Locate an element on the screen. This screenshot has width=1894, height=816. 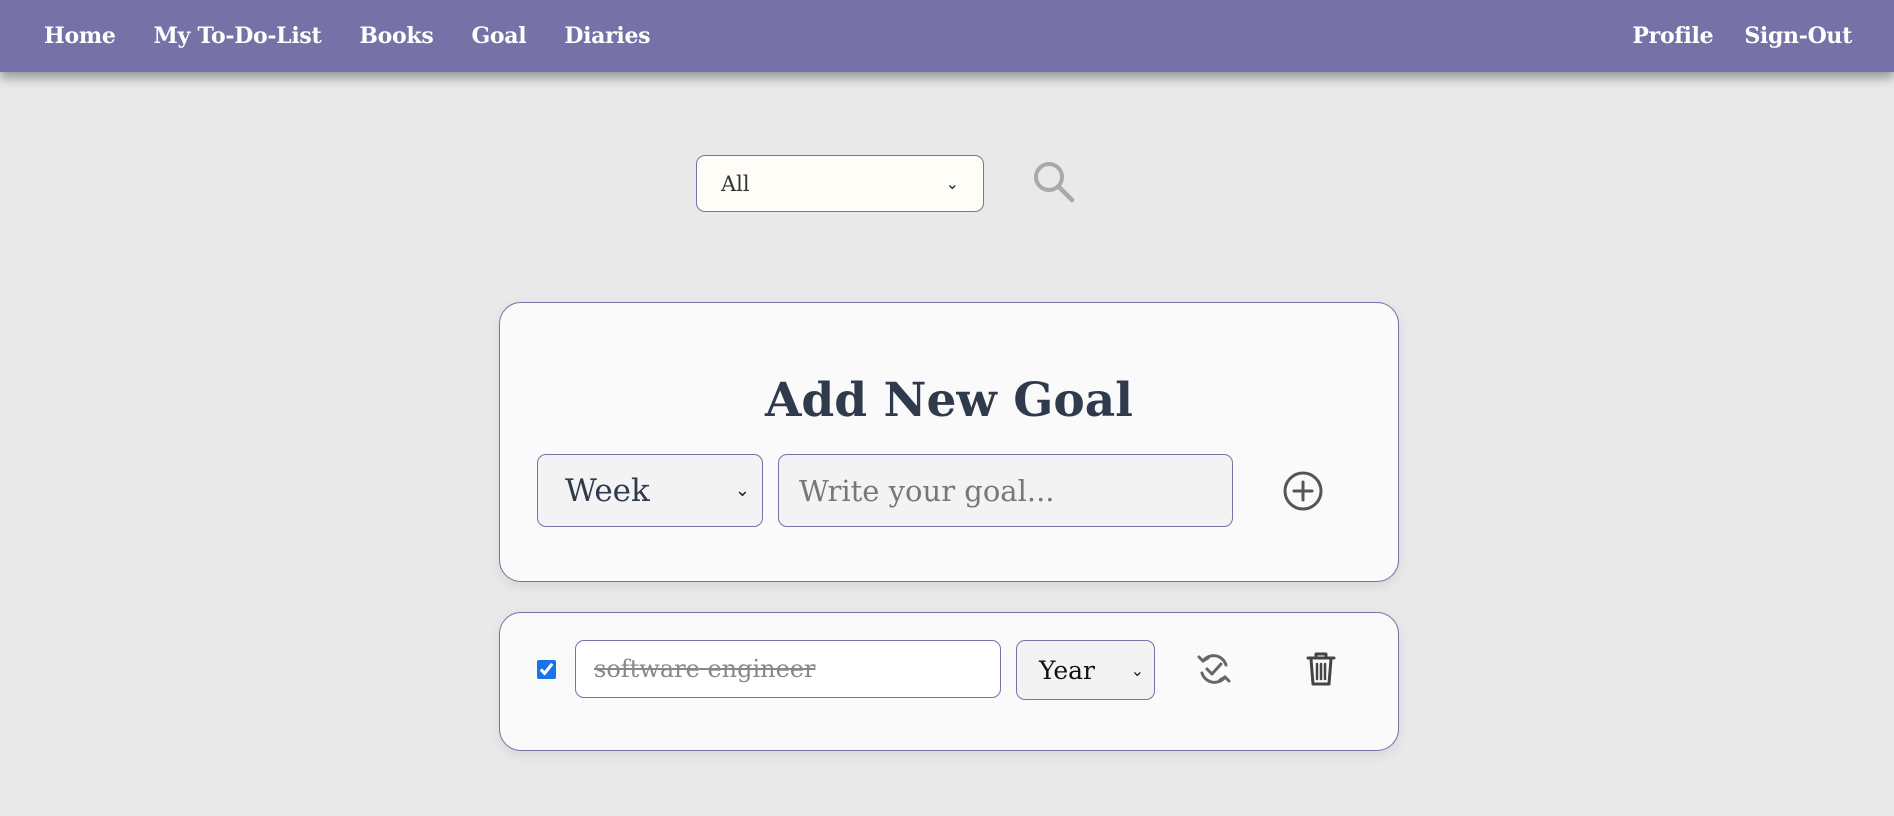
nav-profile: Profile is located at coordinates (1672, 36).